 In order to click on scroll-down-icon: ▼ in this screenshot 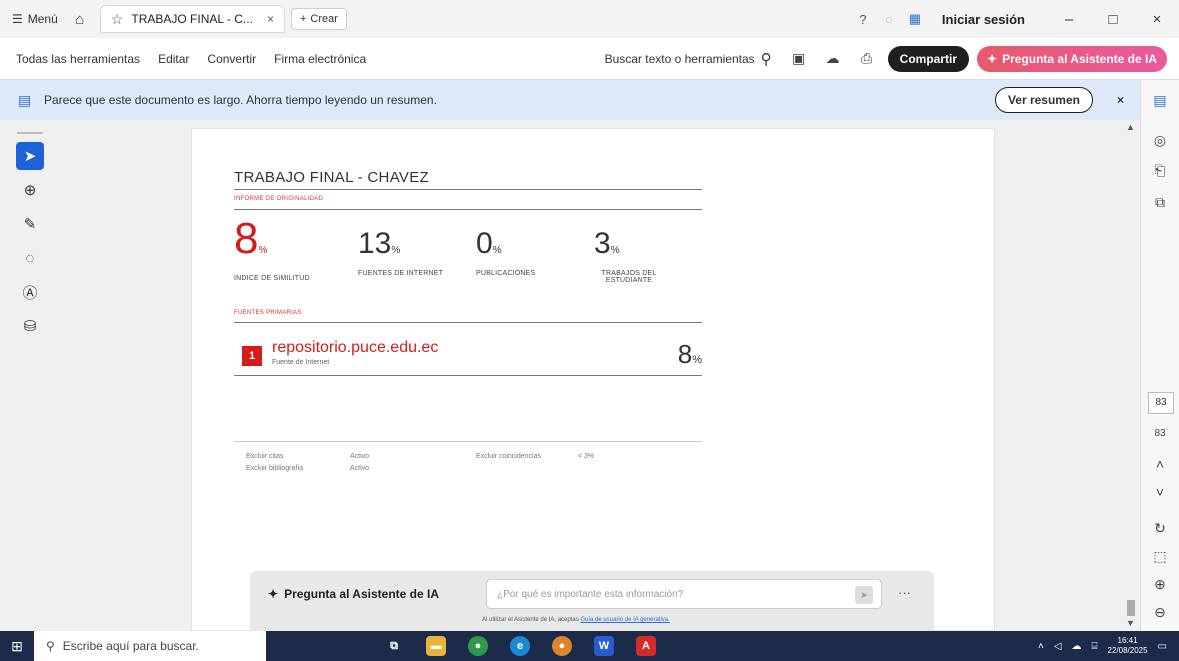, I will do `click(1130, 623)`.